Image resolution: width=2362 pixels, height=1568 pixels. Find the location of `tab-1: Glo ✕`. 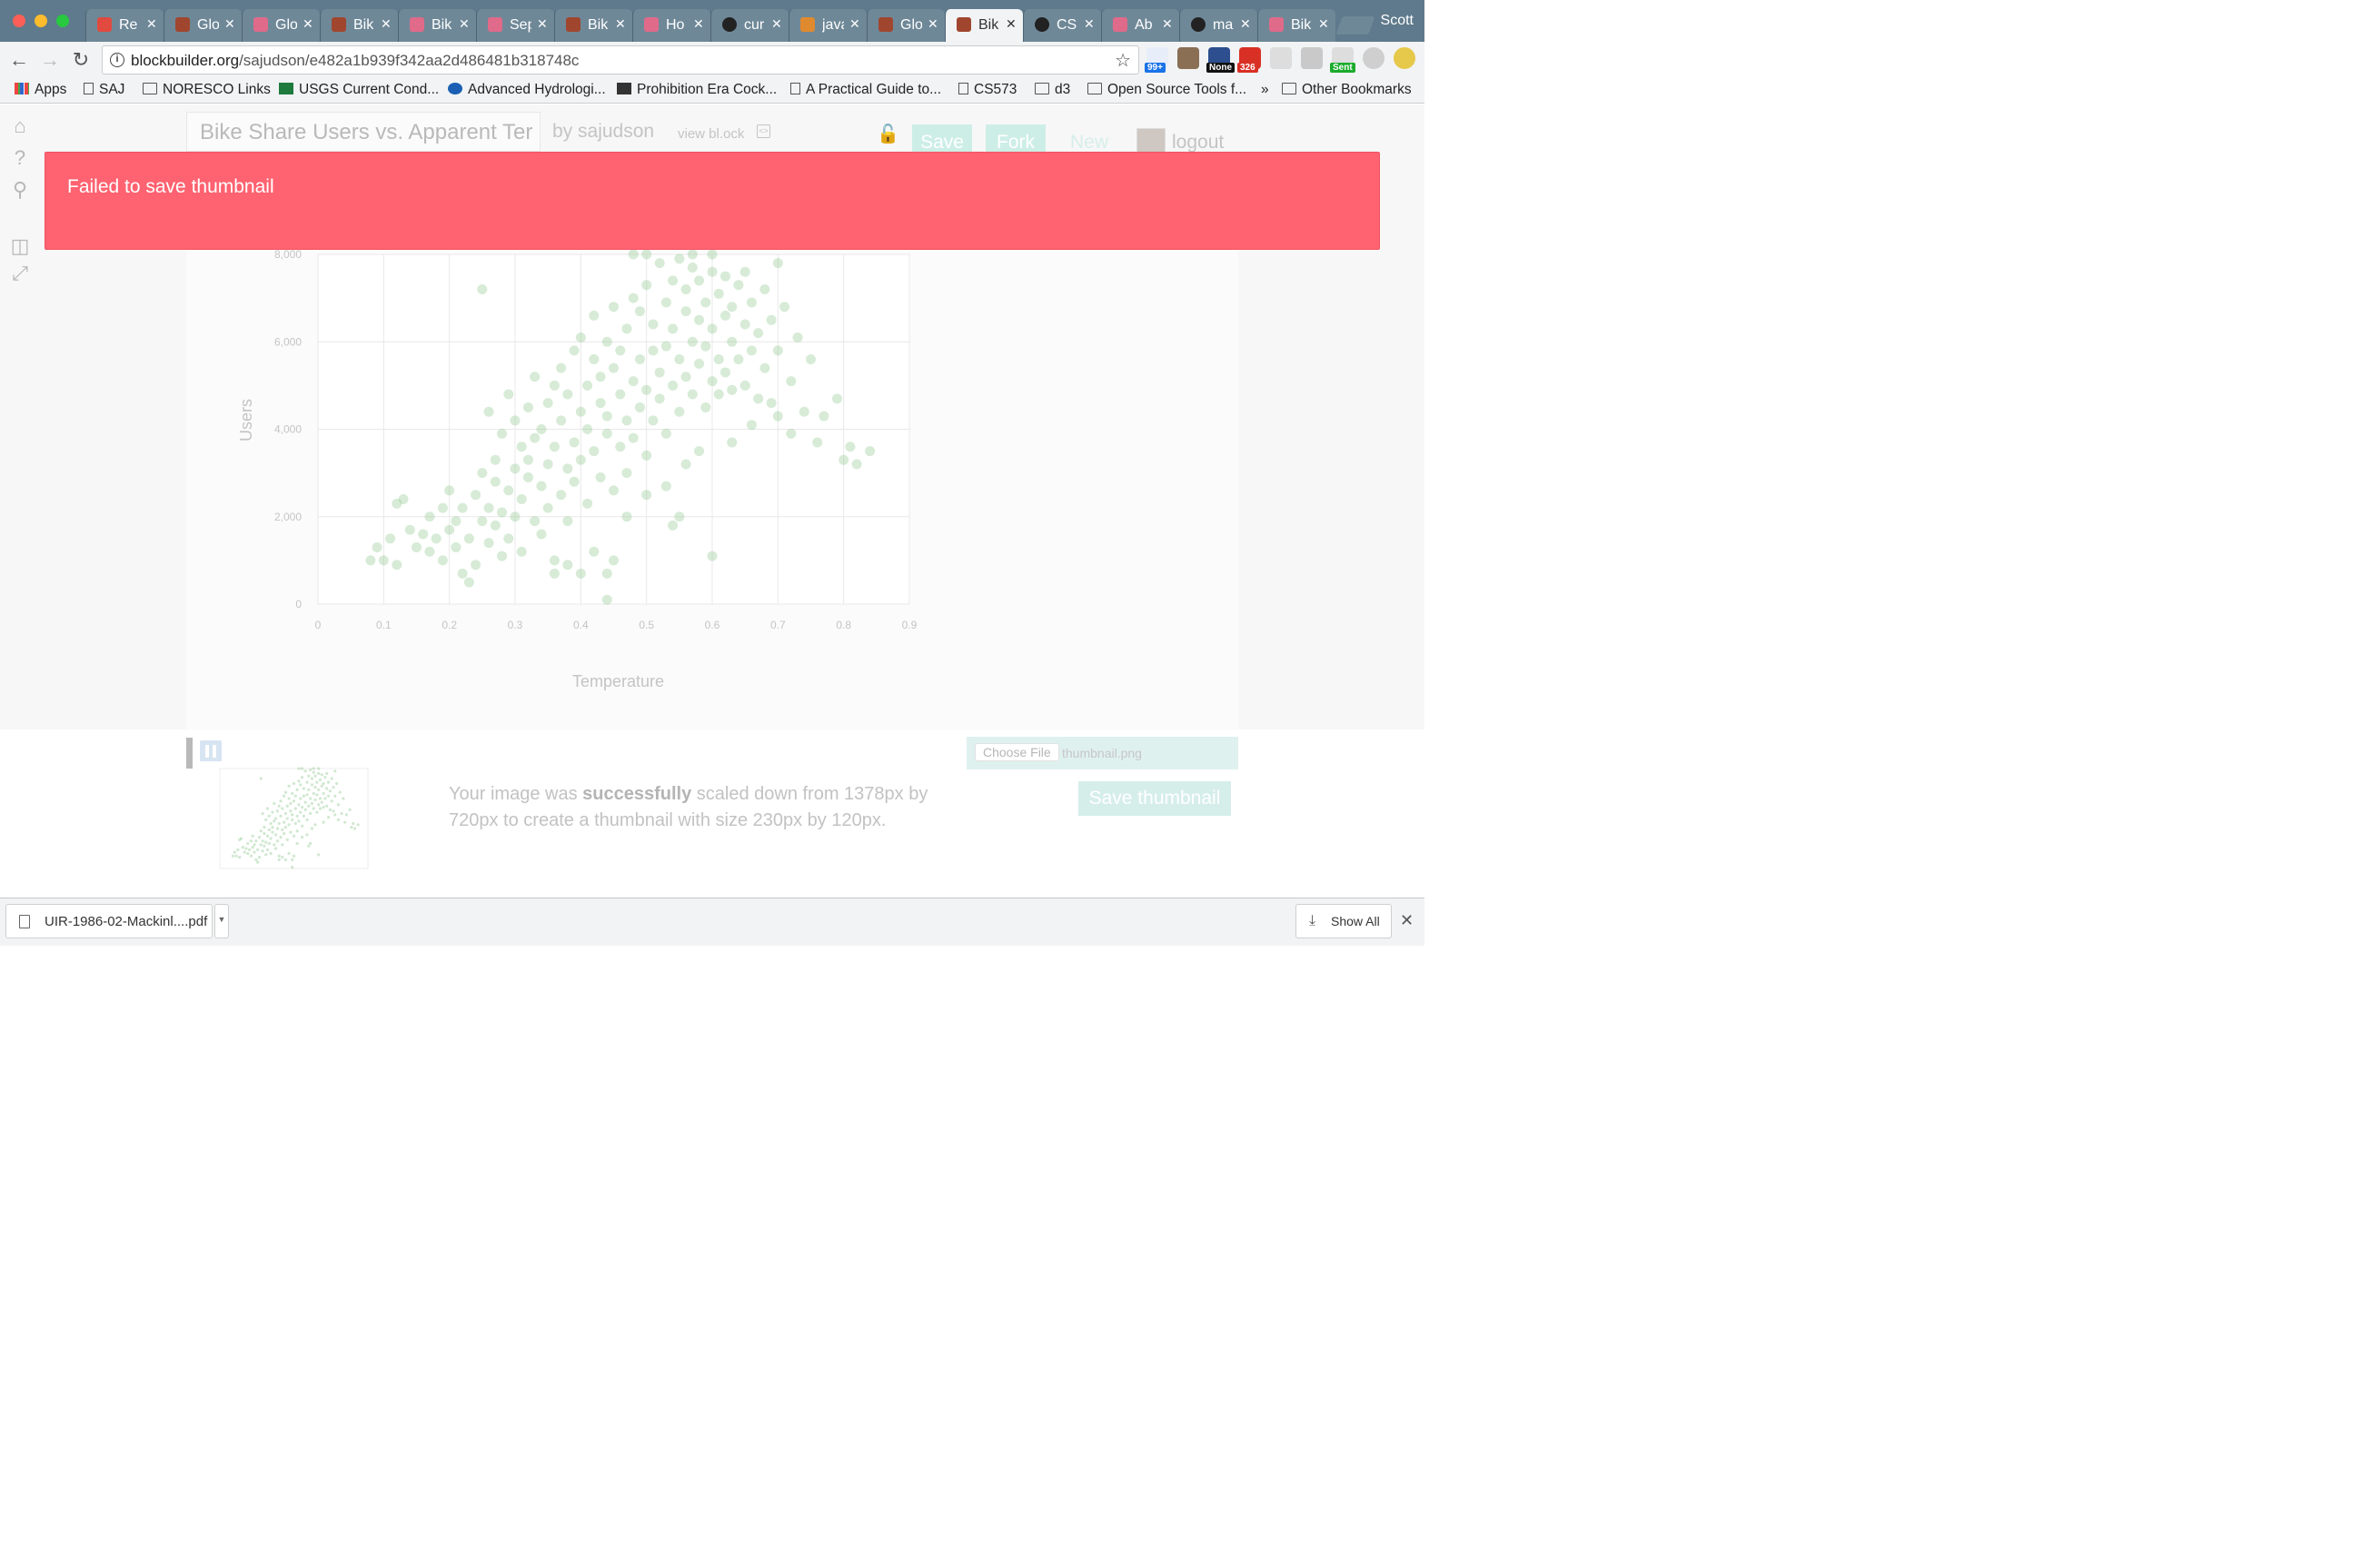

tab-1: Glo ✕ is located at coordinates (203, 25).